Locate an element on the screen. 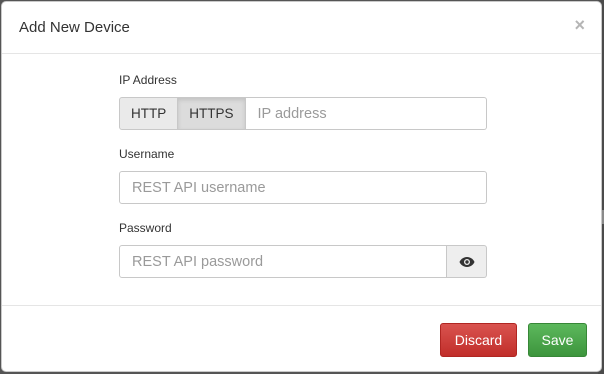 The height and width of the screenshot is (374, 604). password-input-group is located at coordinates (303, 261).